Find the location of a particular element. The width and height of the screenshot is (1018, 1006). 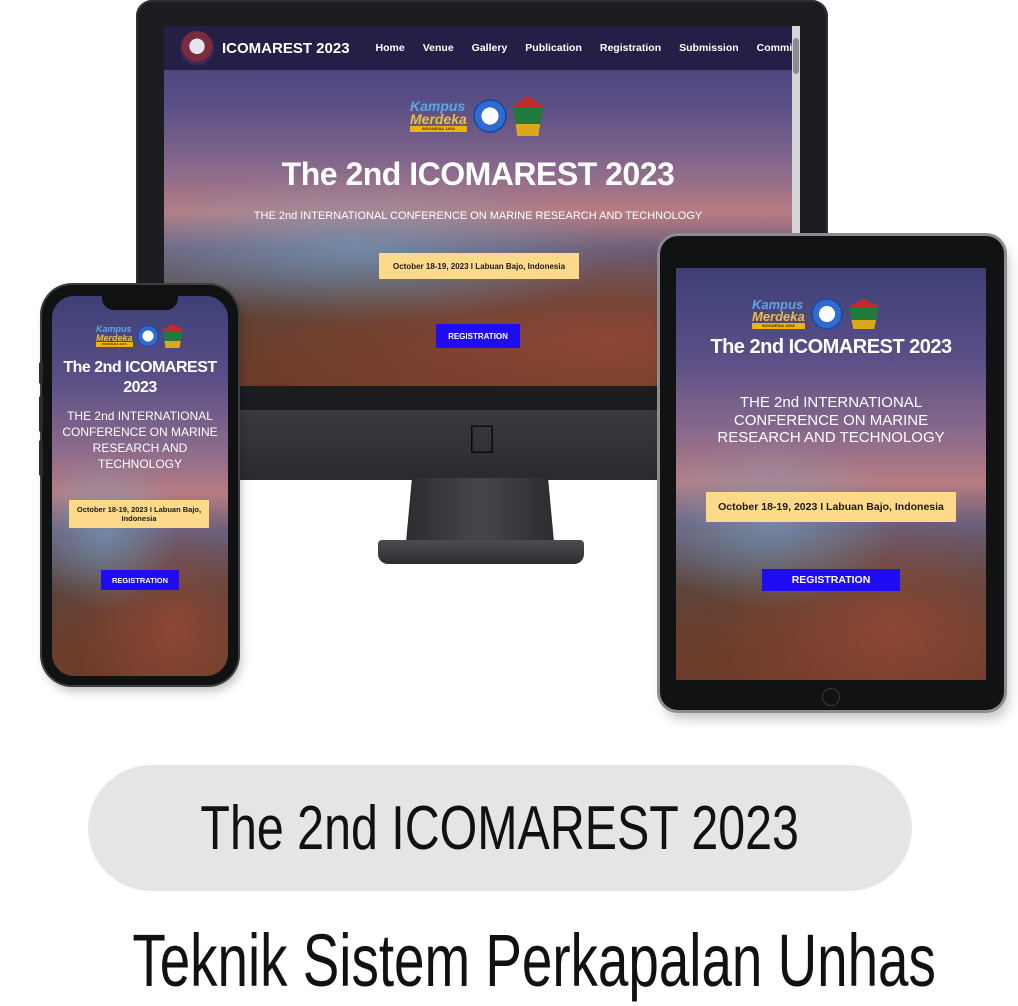

nav-gallery: Gallery is located at coordinates (490, 48).